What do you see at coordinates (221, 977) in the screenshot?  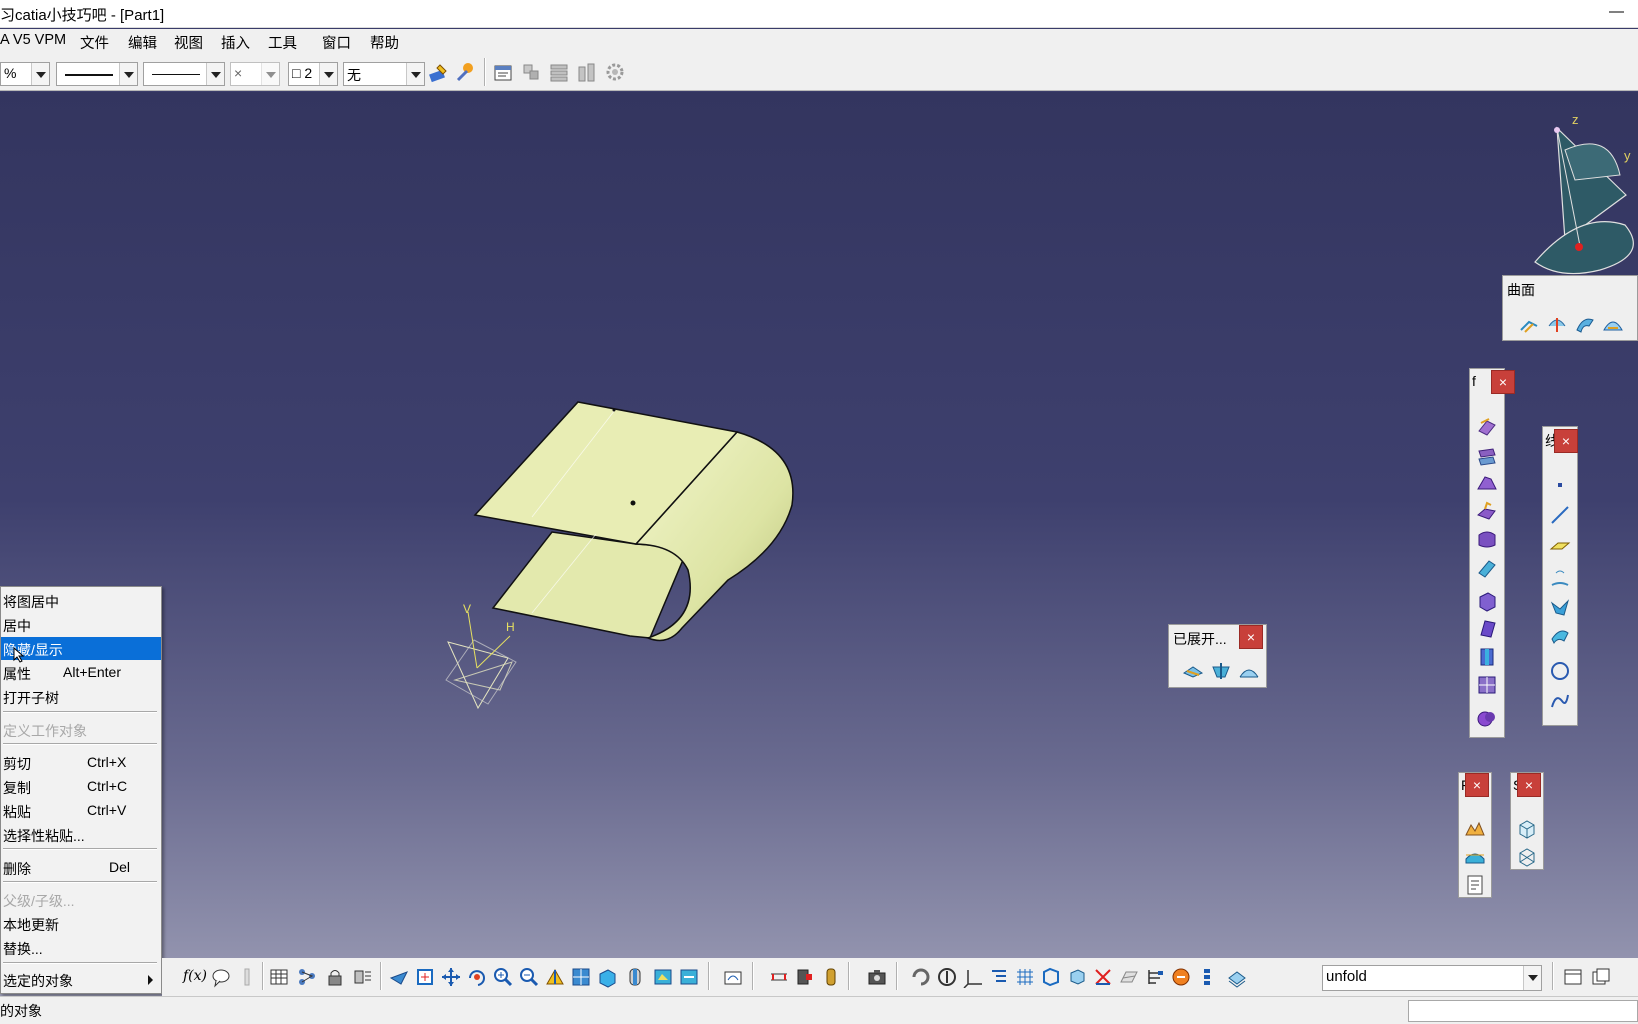 I see `comment-icon` at bounding box center [221, 977].